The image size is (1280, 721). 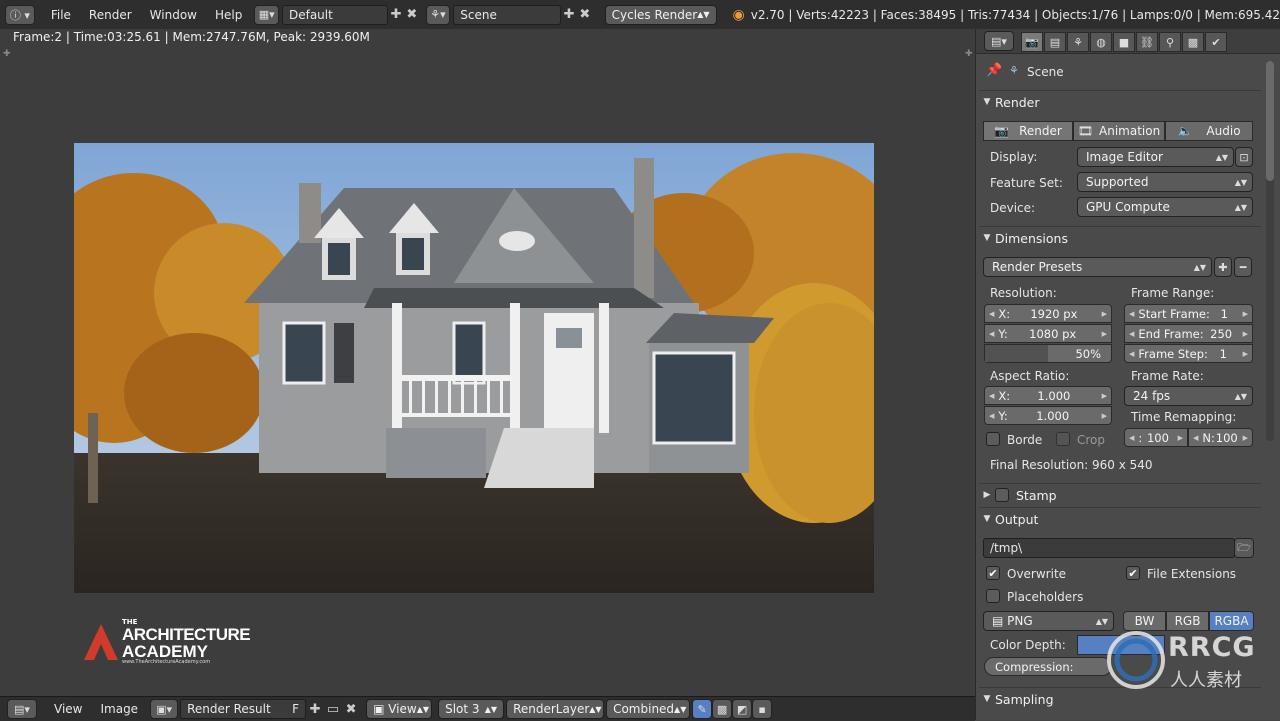 What do you see at coordinates (164, 709) in the screenshot?
I see `image-browse-button: ▣▾` at bounding box center [164, 709].